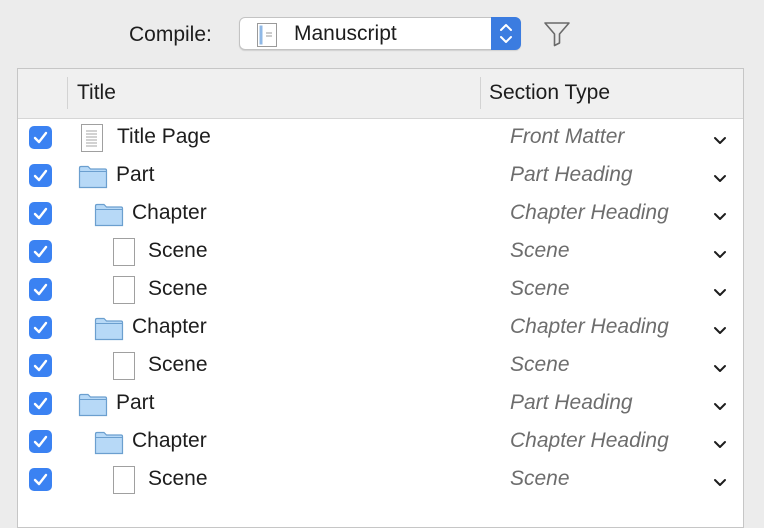 This screenshot has height=528, width=764. What do you see at coordinates (506, 33) in the screenshot?
I see `up-down-chevron-icon` at bounding box center [506, 33].